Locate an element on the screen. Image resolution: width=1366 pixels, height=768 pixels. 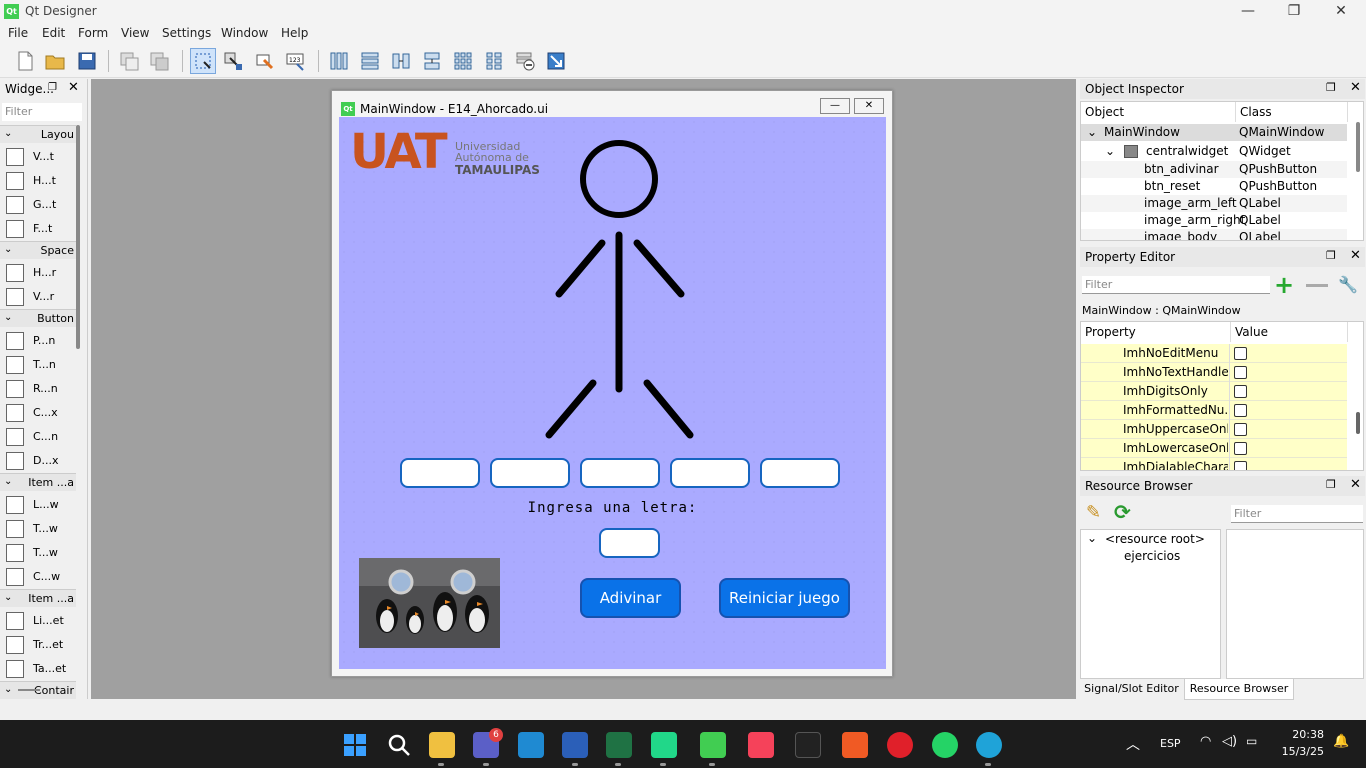
btn-reset: Reiniciar juego is located at coordinates (784, 598).